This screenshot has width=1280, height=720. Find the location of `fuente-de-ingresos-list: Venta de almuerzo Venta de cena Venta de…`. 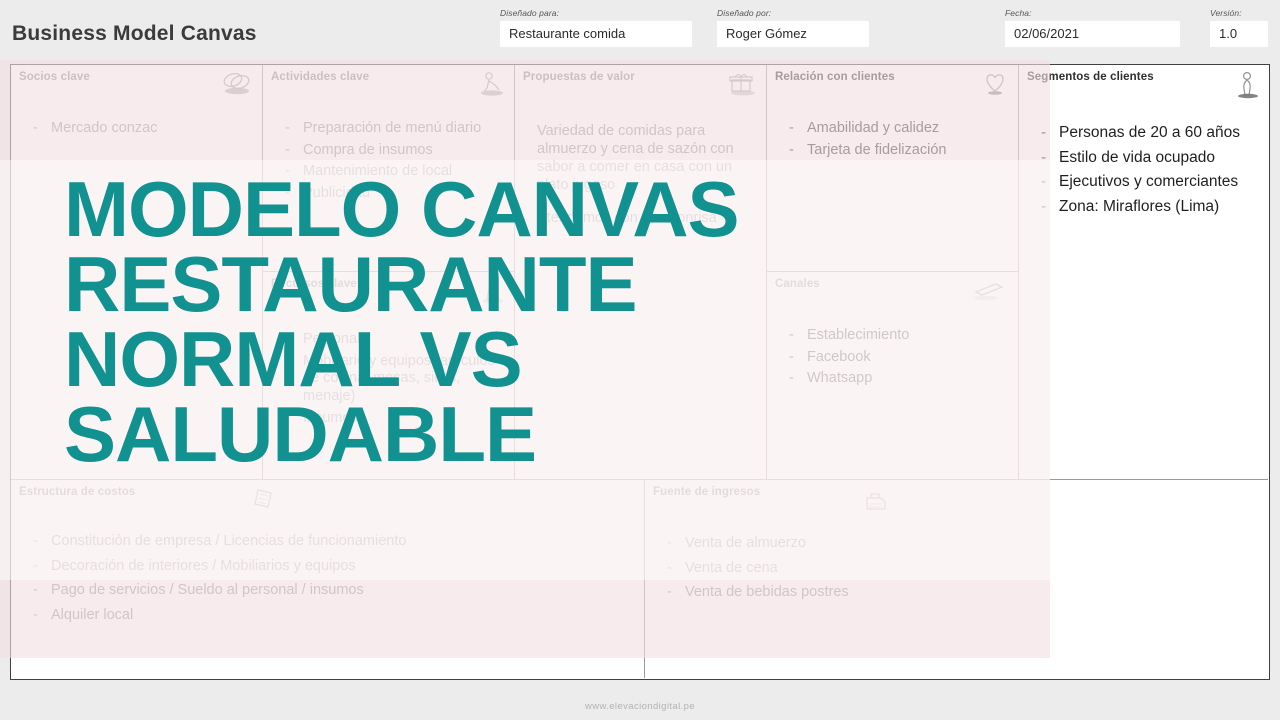

fuente-de-ingresos-list: Venta de almuerzo Venta de cena Venta de… is located at coordinates (963, 568).